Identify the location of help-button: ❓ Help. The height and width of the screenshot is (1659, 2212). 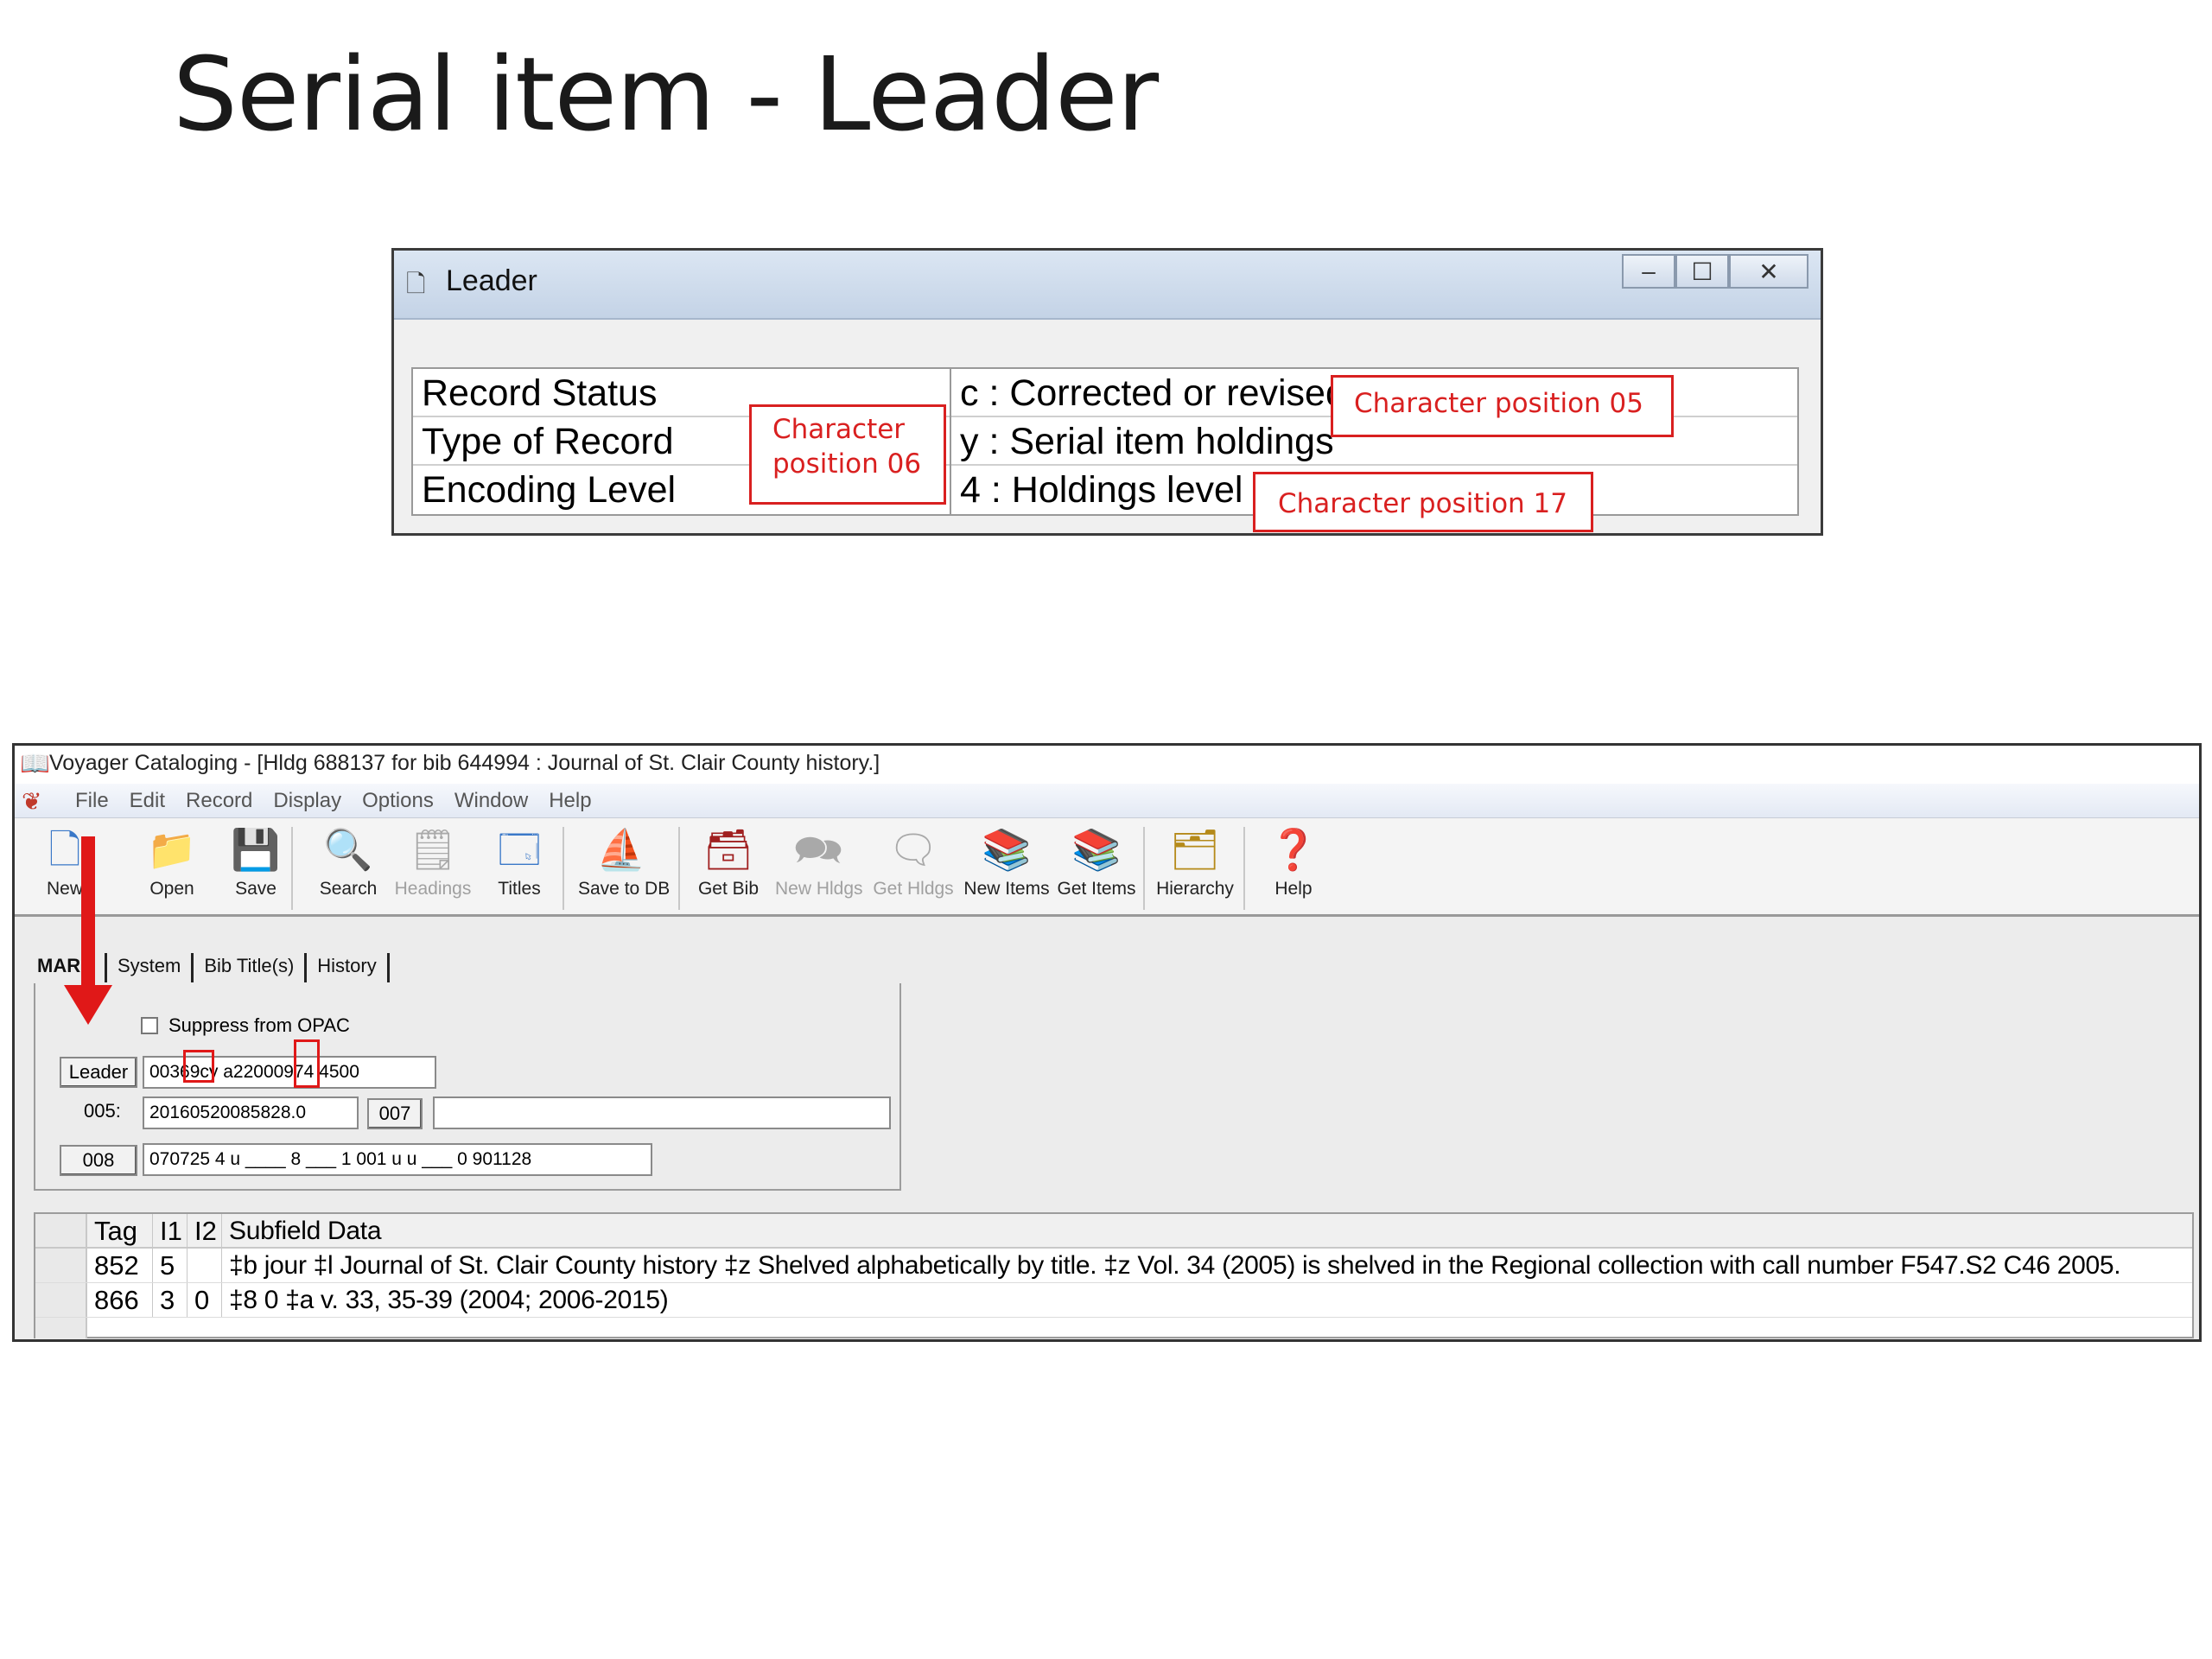
(1293, 868).